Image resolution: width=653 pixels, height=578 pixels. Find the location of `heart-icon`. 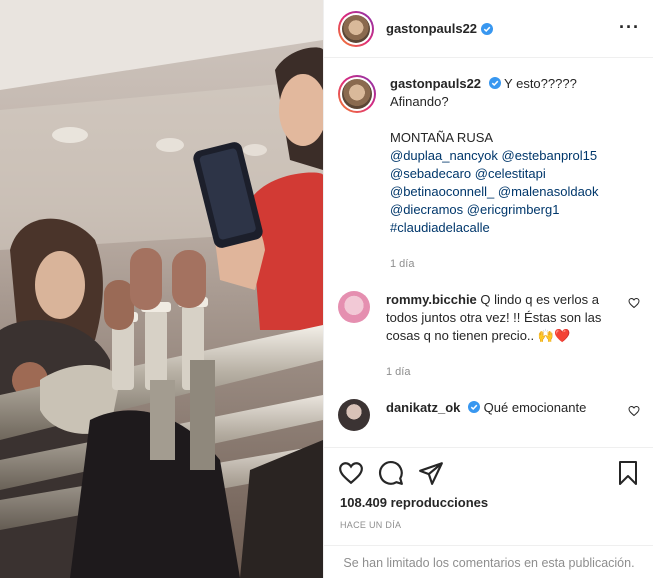

heart-icon is located at coordinates (351, 473).